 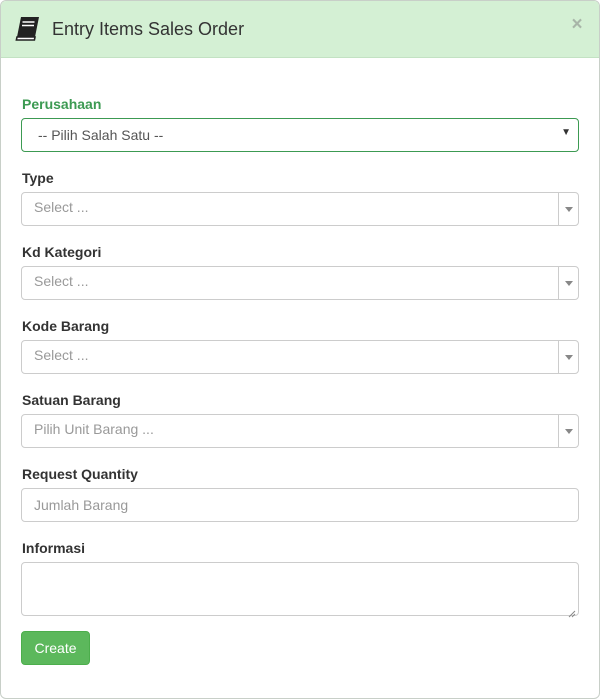 I want to click on type-select-toggle, so click(x=568, y=209).